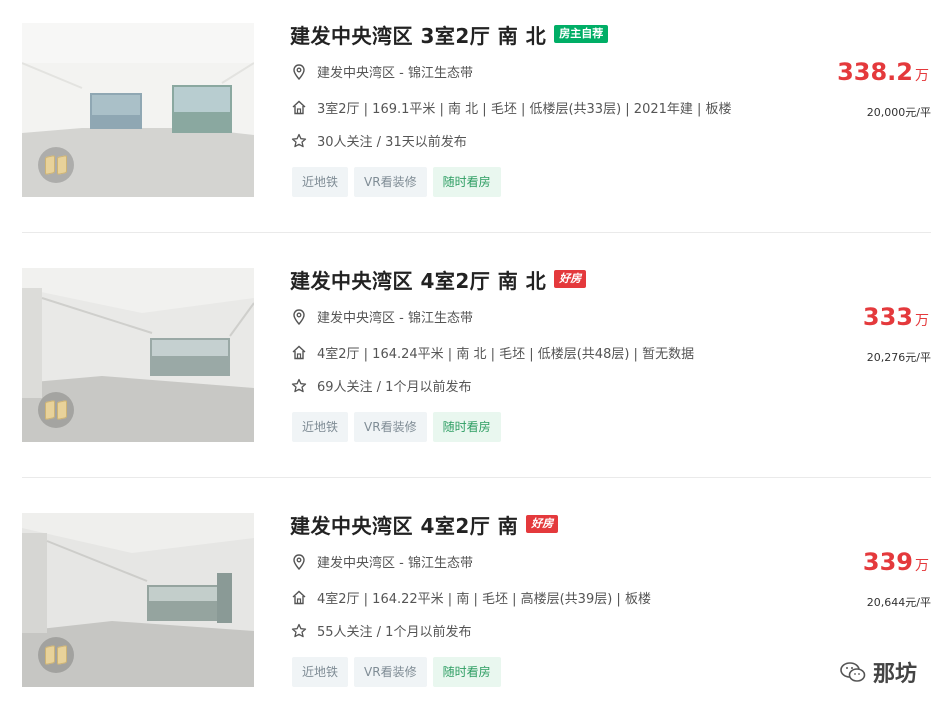 The height and width of the screenshot is (714, 947). I want to click on follow-text: 30人关注 / 31天以前发布, so click(392, 142).